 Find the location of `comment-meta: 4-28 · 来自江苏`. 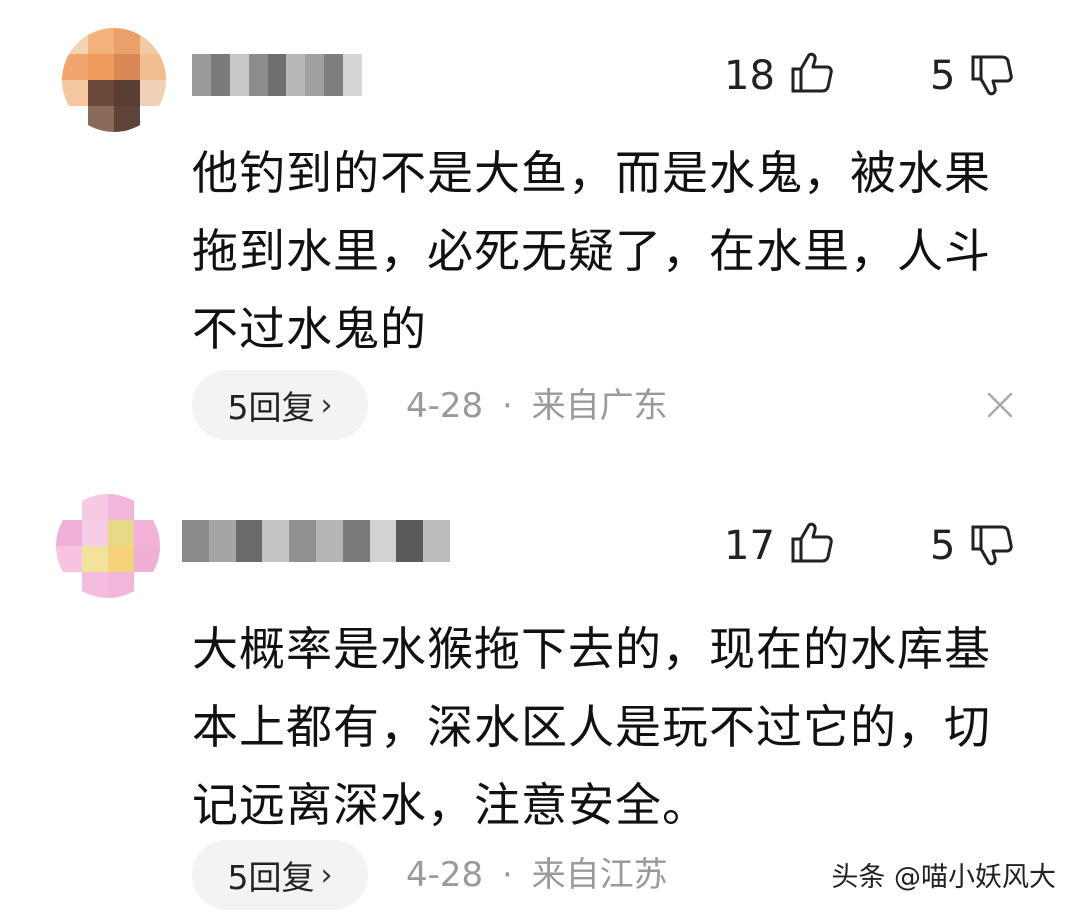

comment-meta: 4-28 · 来自江苏 is located at coordinates (537, 875).